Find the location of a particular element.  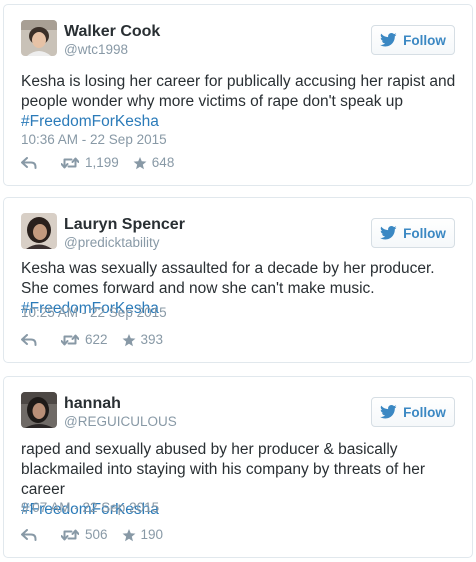

tweet-timestamp: 9:07 AM - 22 Sep 2015 is located at coordinates (90, 508).